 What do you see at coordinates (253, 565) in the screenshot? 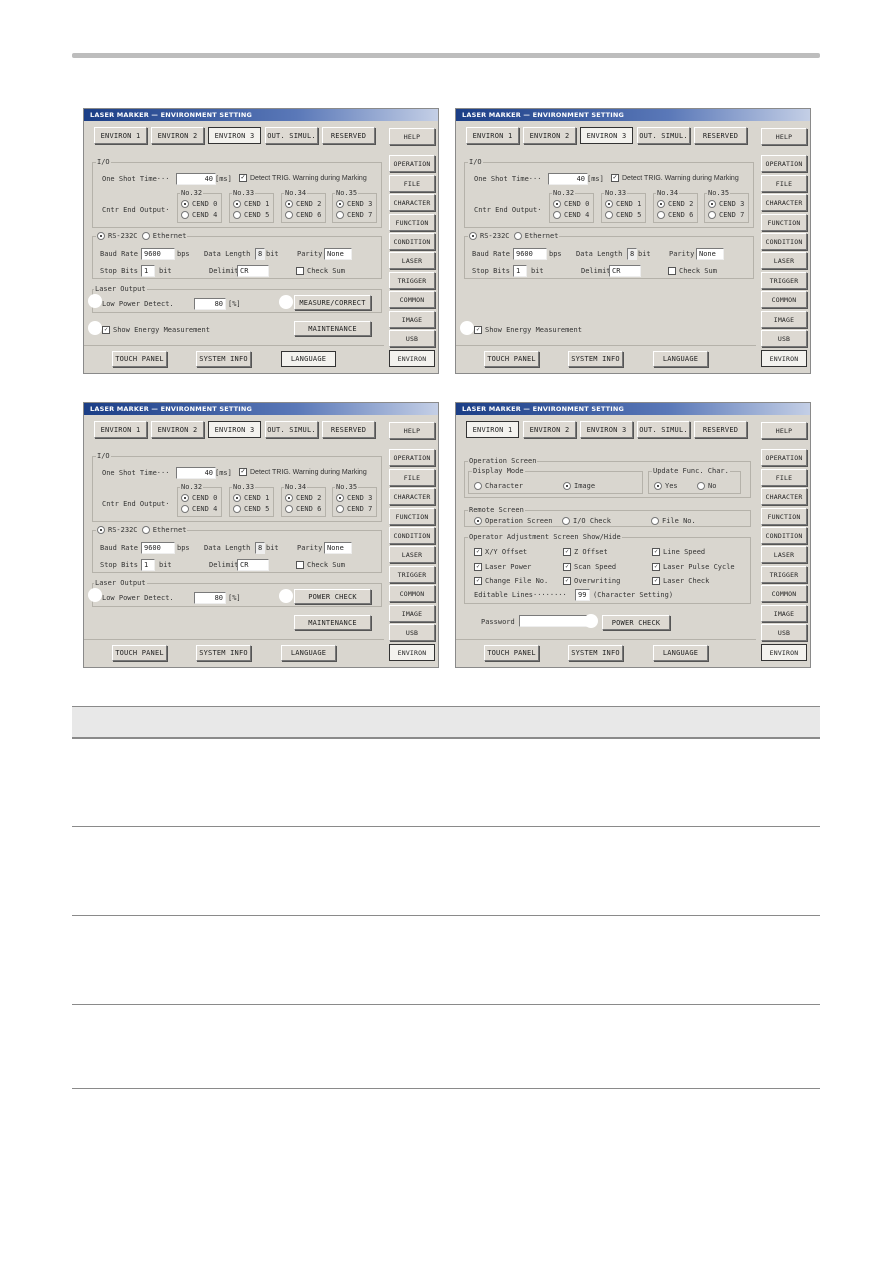
I see `delimit-input: CR` at bounding box center [253, 565].